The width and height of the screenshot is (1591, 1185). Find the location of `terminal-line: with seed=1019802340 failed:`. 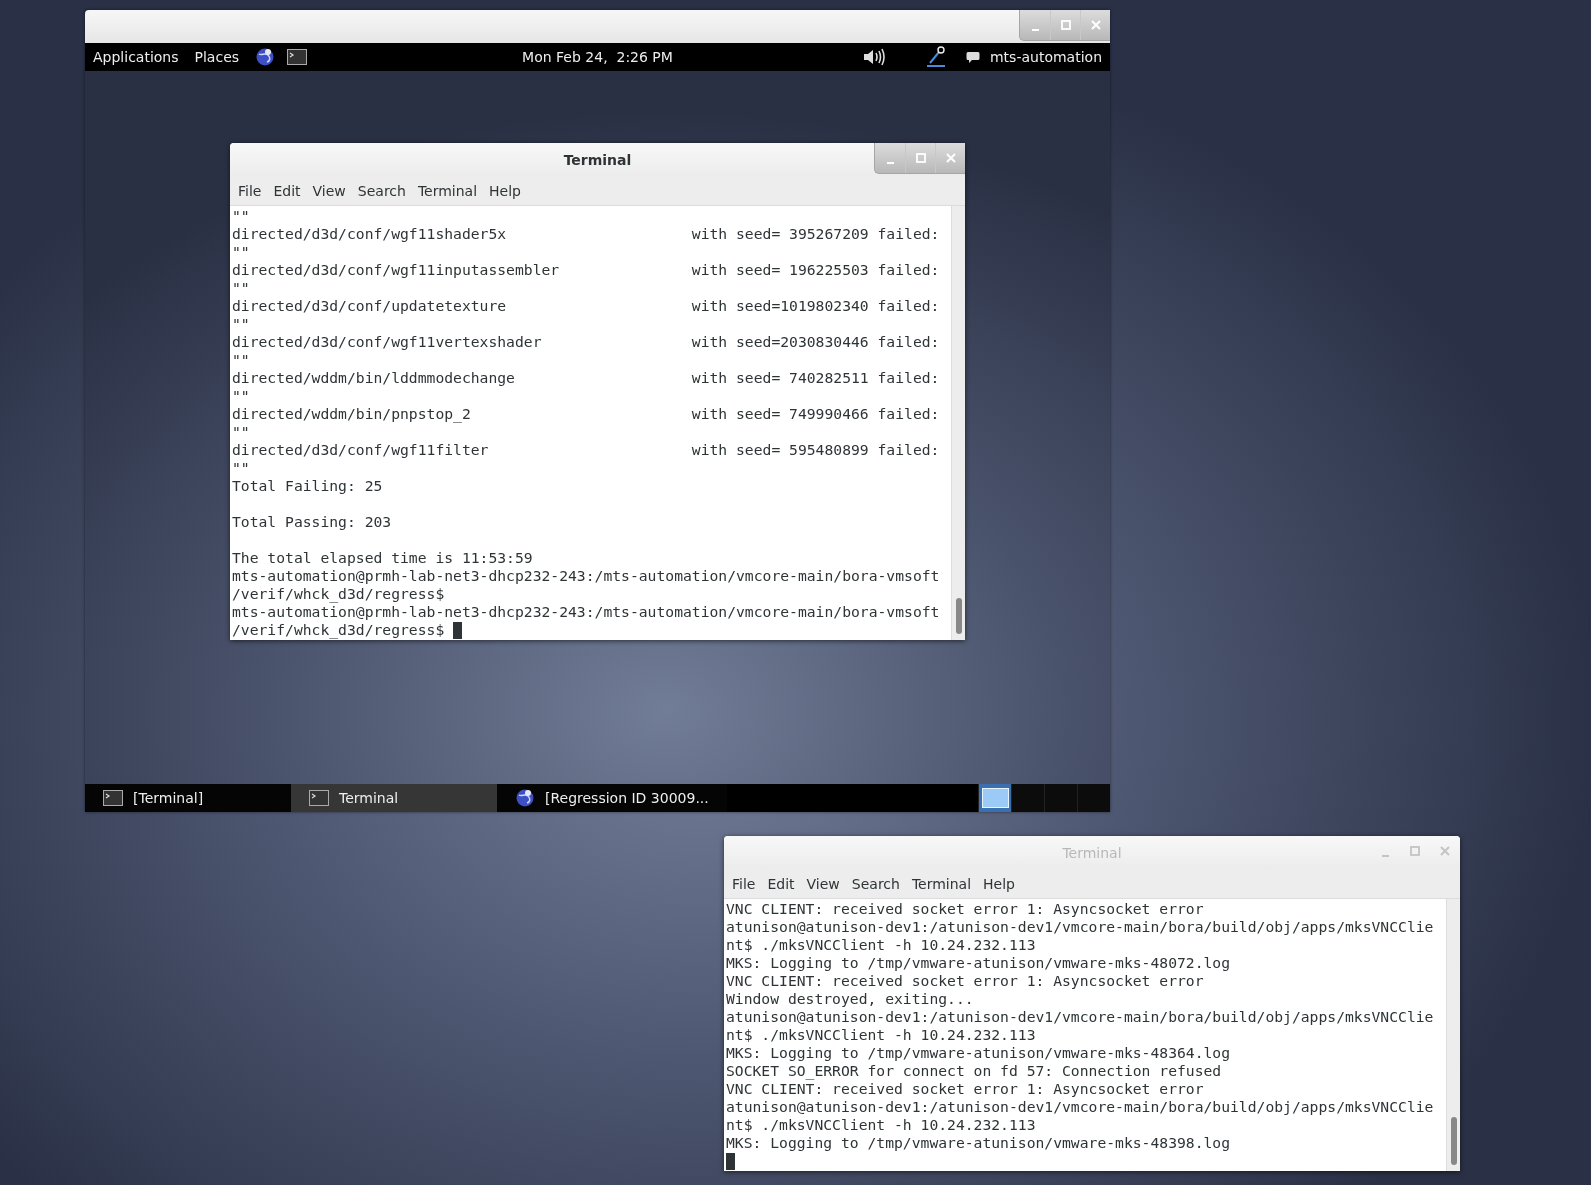

terminal-line: with seed=1019802340 failed: is located at coordinates (815, 306).